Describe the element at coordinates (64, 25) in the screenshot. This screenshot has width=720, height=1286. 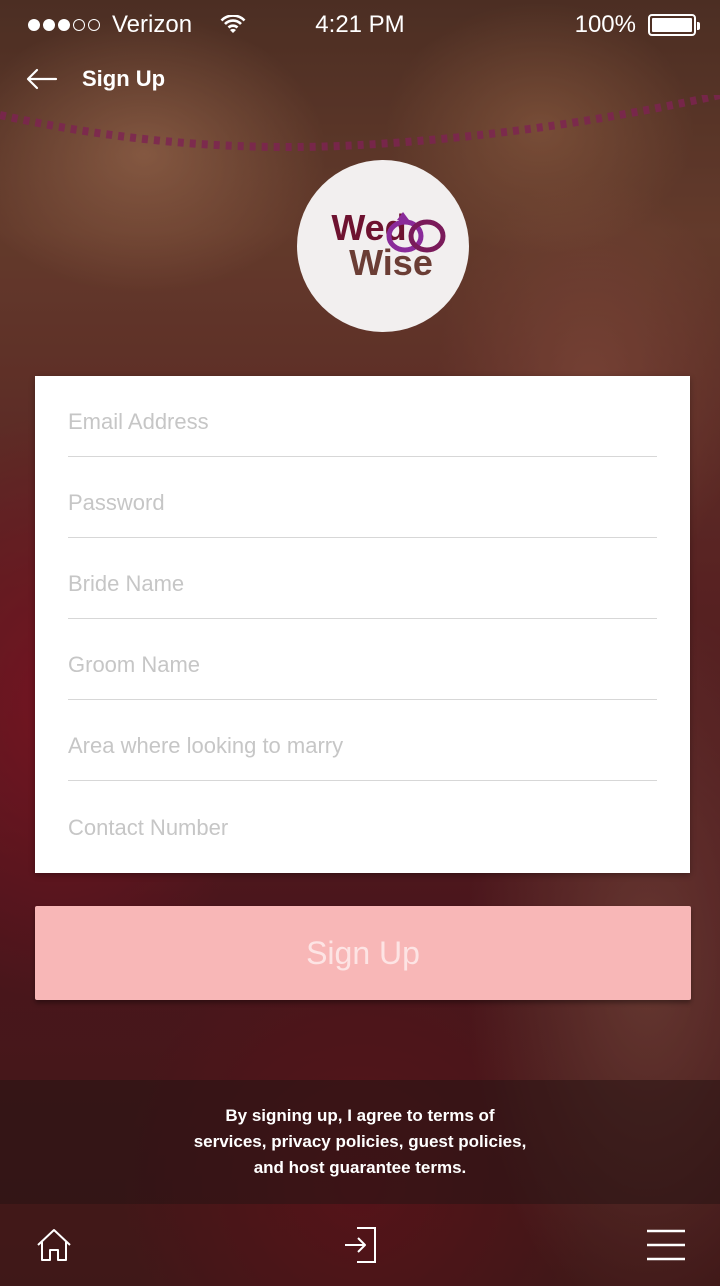
I see `signal-strength-icon` at that location.